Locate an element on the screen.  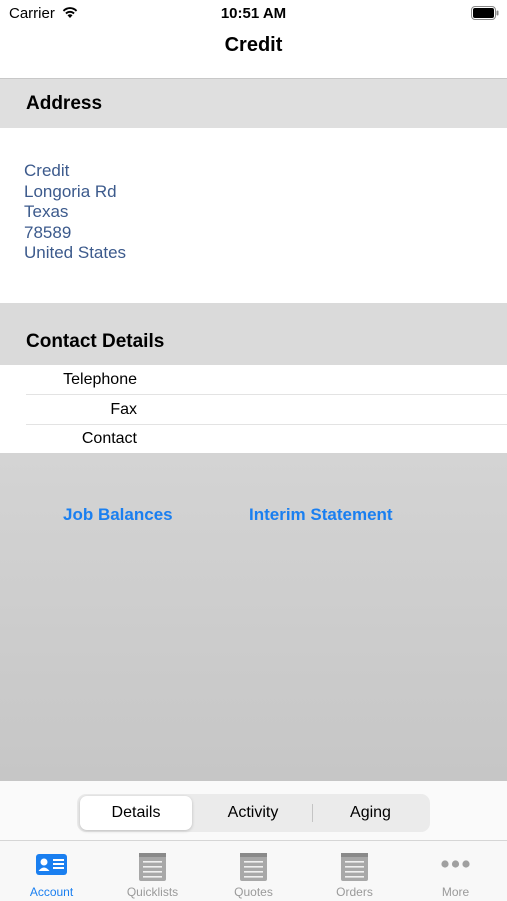
tab-label: Quotes is located at coordinates (253, 892).